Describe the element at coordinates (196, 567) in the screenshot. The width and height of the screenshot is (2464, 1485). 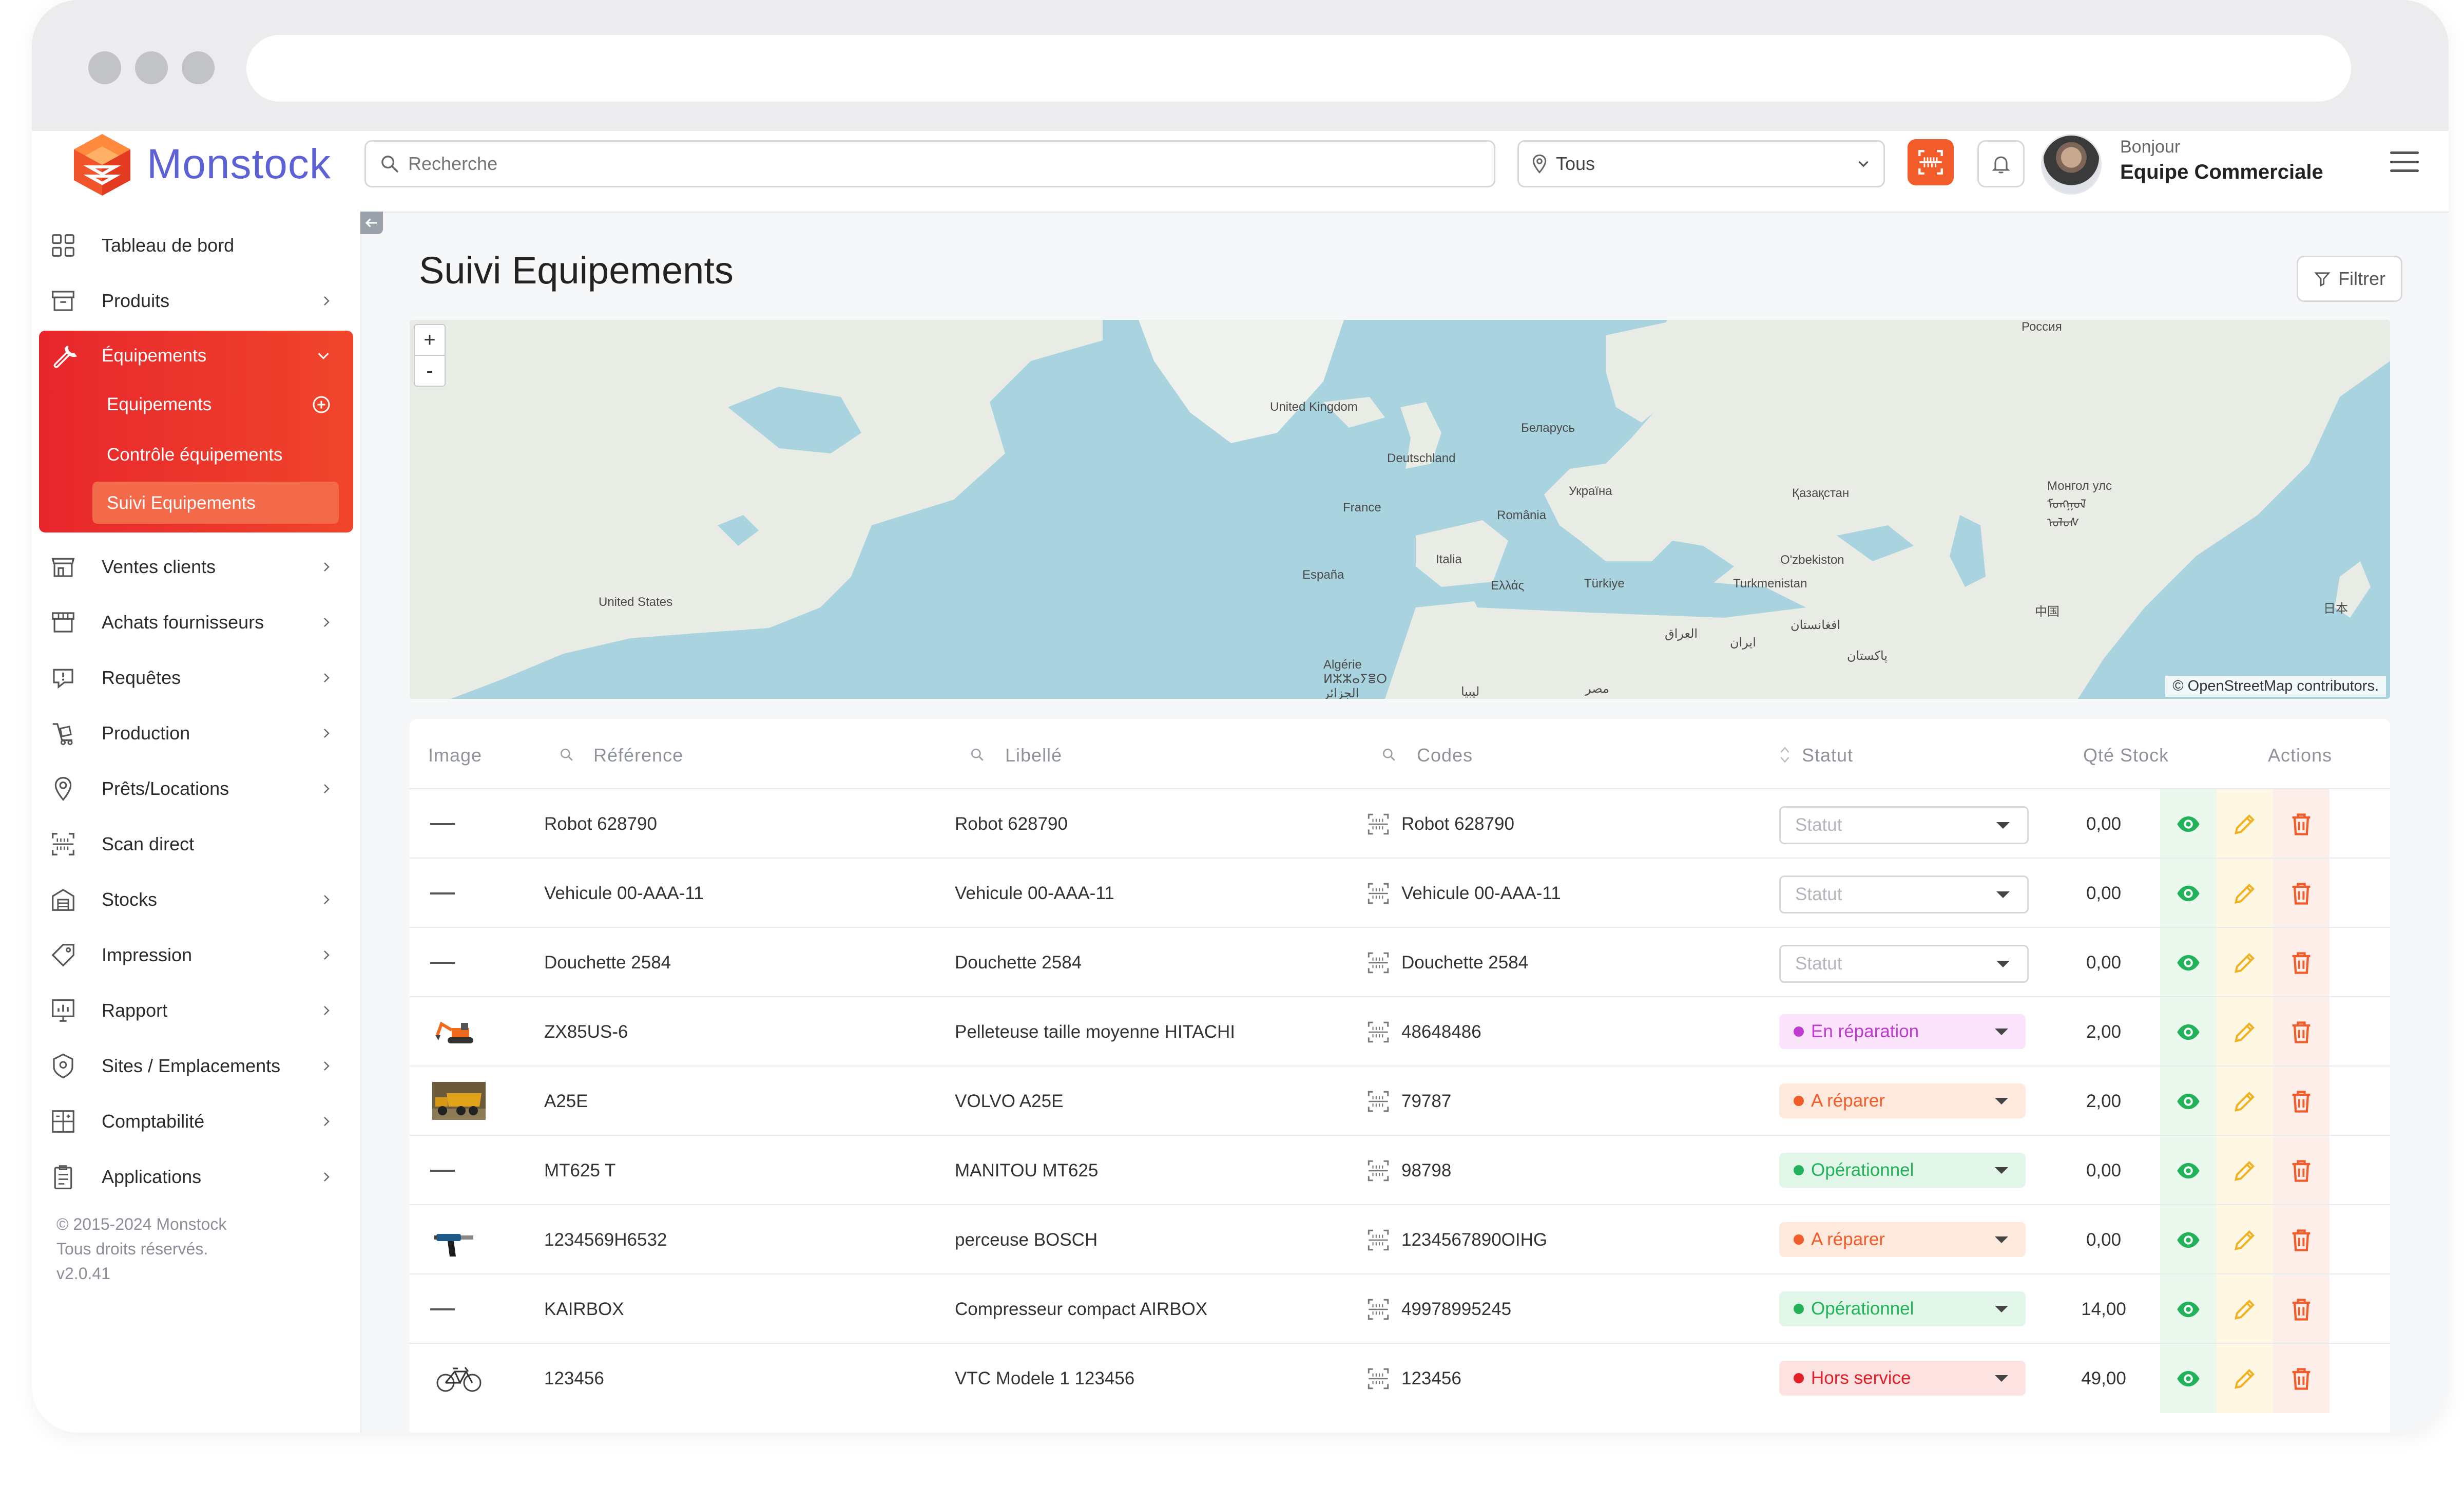
I see `sidebar-item-ventes-clients: Ventes clients` at that location.